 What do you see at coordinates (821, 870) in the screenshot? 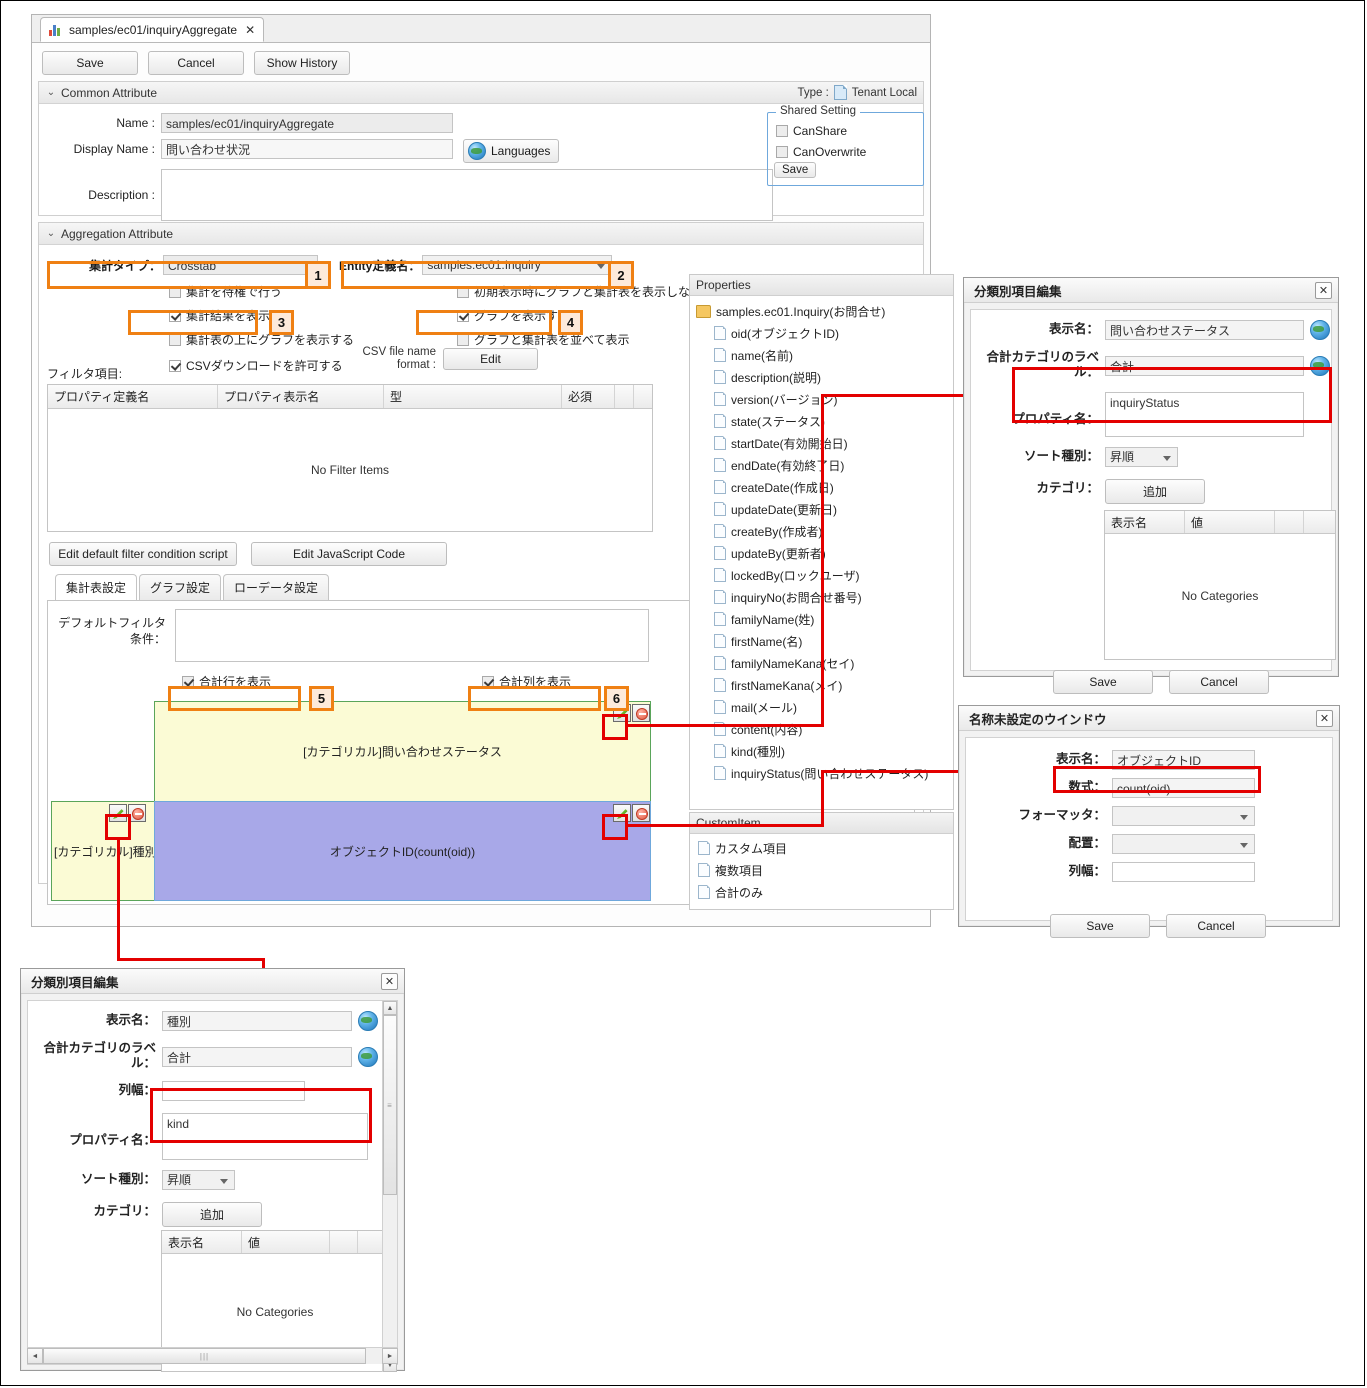
I see `list-item: 複数項目` at bounding box center [821, 870].